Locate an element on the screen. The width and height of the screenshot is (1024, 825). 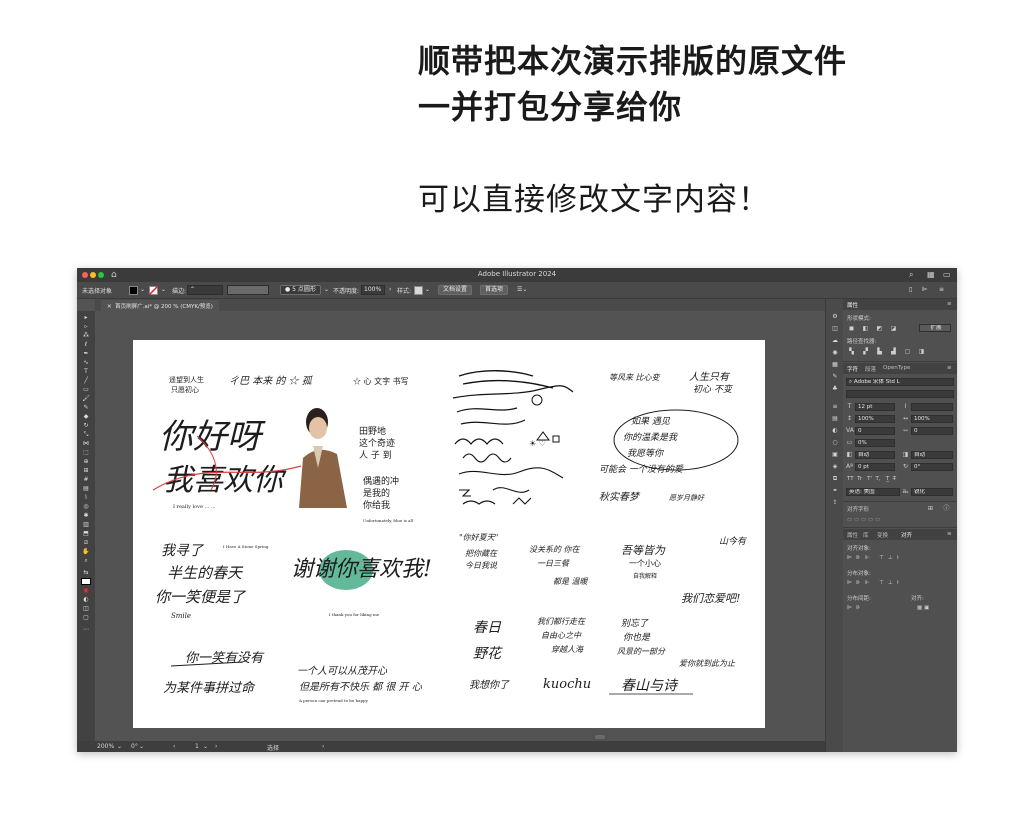
gradient-tool-icon: ▤ is located at coordinates (86, 488).